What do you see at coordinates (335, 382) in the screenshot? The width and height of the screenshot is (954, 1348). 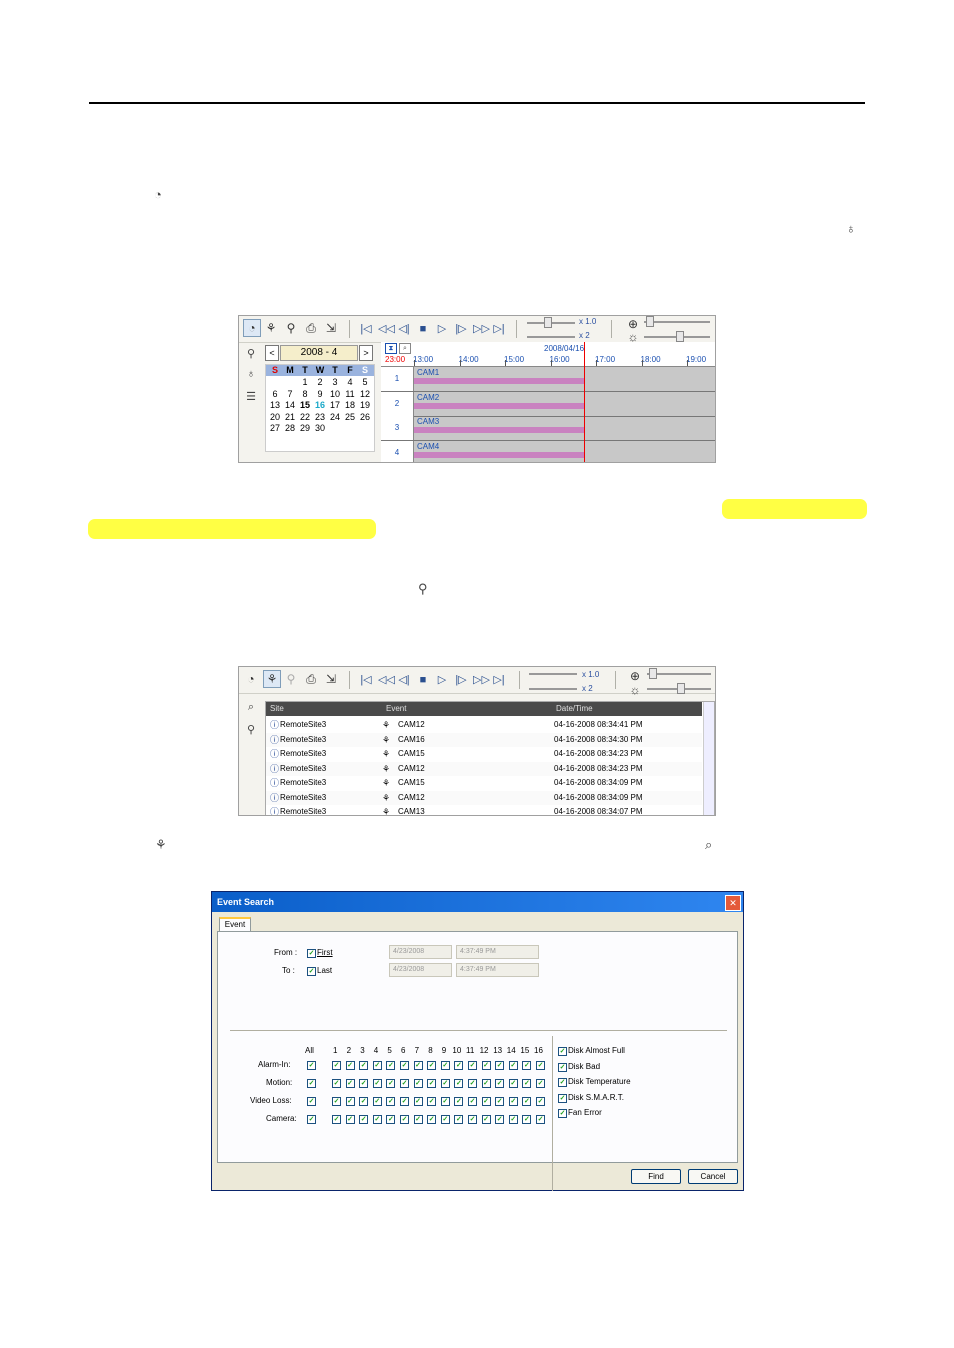 I see `calendar-day: 3` at bounding box center [335, 382].